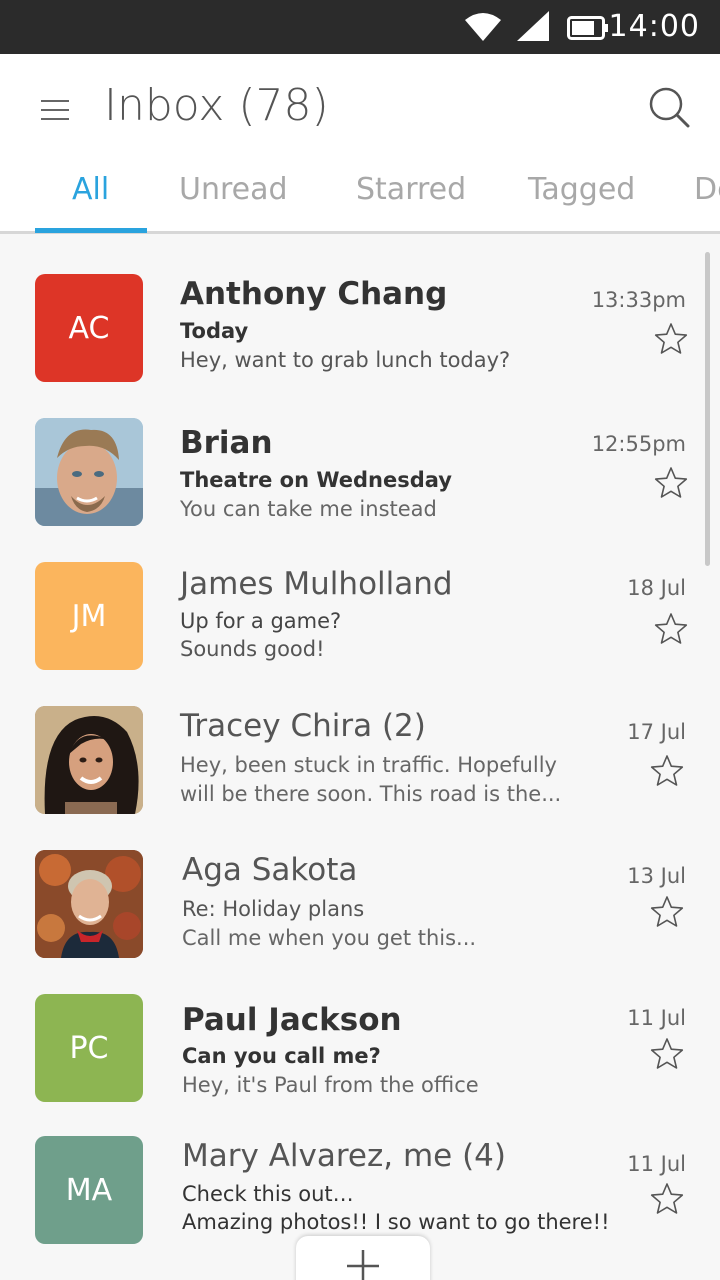 The width and height of the screenshot is (720, 1280). Describe the element at coordinates (216, 105) in the screenshot. I see `page-title: Inbox (78)` at that location.